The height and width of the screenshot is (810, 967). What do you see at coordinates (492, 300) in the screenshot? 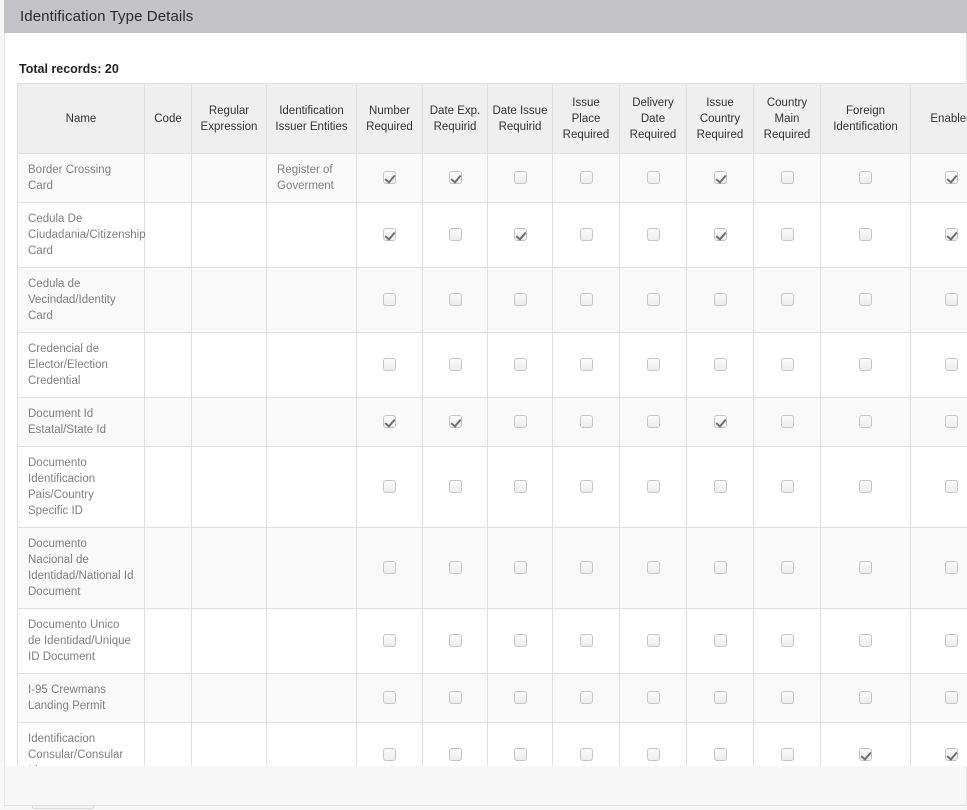
I see `table-row: Cedula de Vecindad/Identity Card` at bounding box center [492, 300].